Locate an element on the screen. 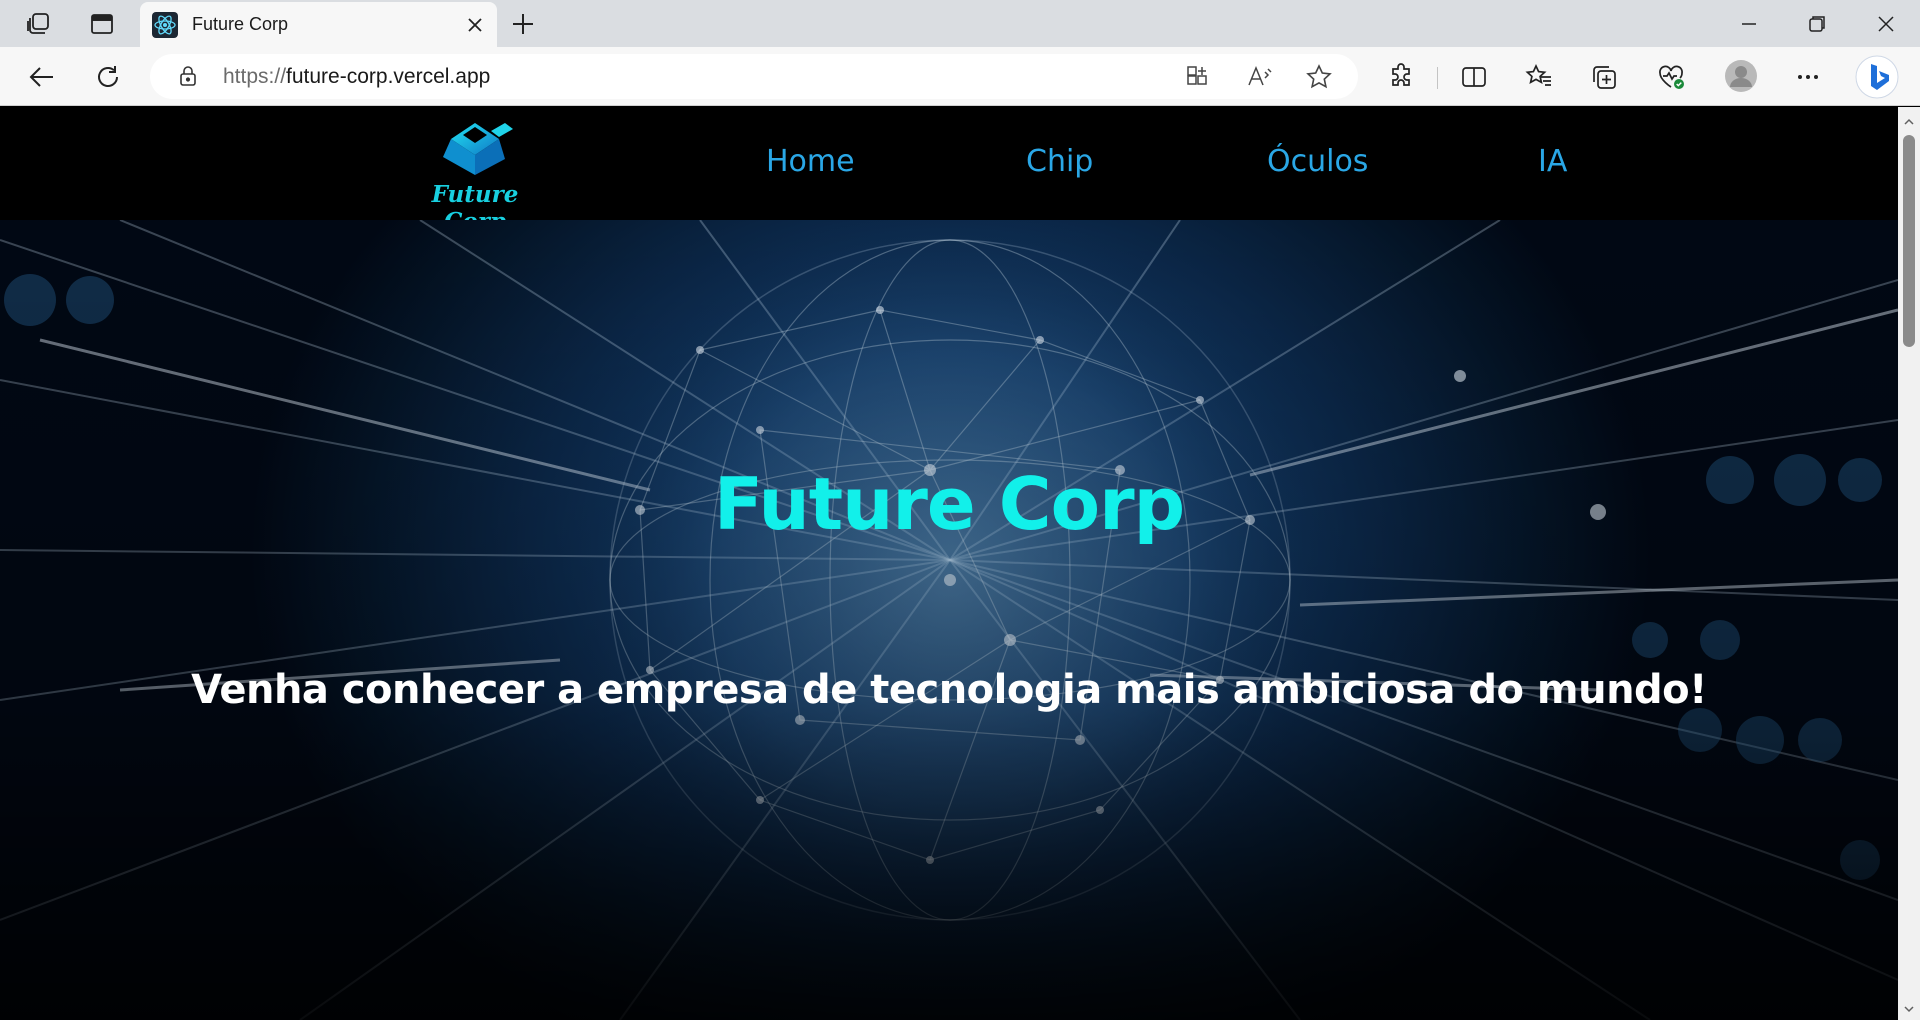 Image resolution: width=1920 pixels, height=1020 pixels. url-scheme: https:// is located at coordinates (255, 76).